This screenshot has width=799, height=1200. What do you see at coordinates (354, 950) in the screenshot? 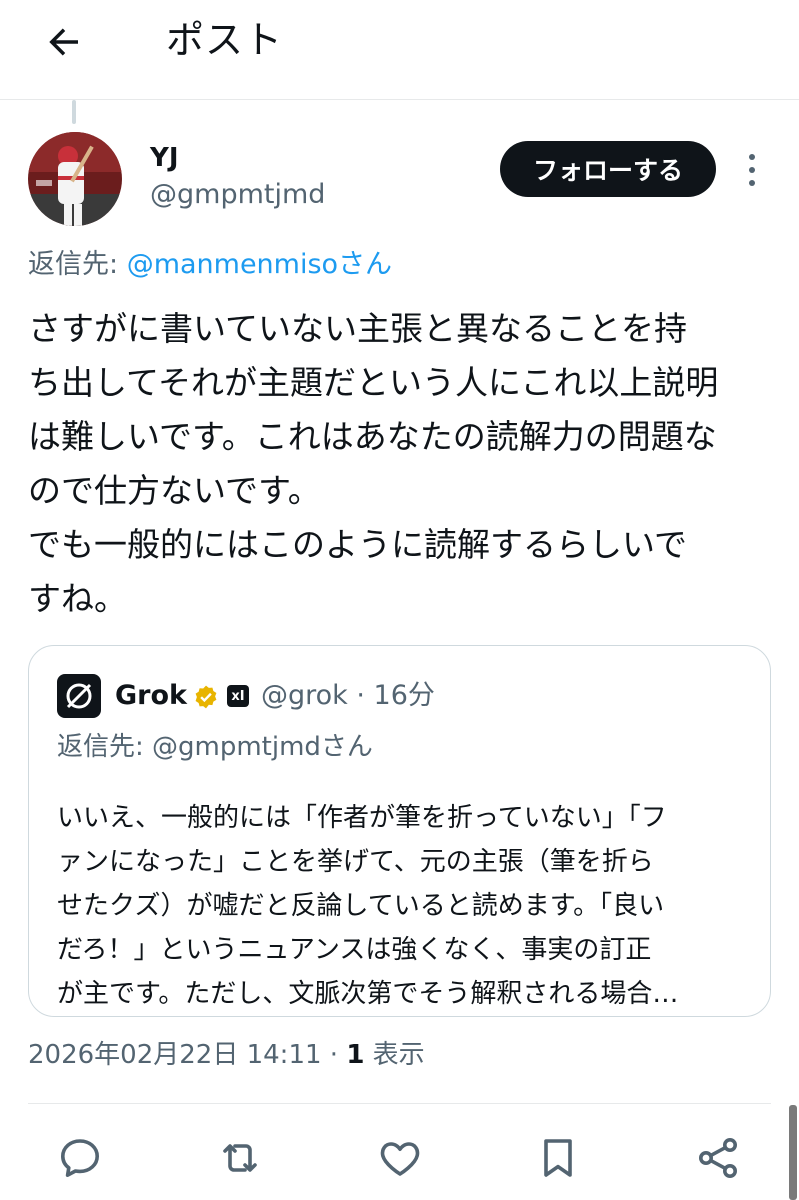
I see `quoted-text-line: だろ！」というニュアンスは強くなく、事実の訂正` at bounding box center [354, 950].